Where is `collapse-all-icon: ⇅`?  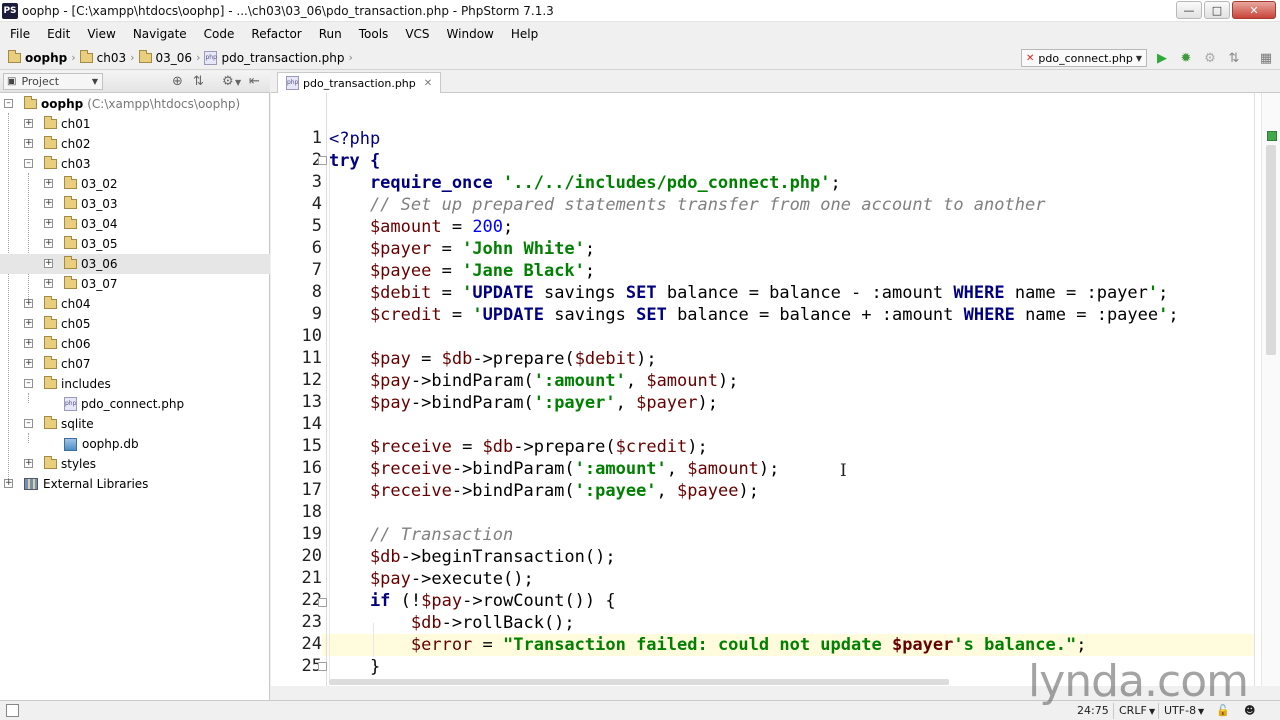 collapse-all-icon: ⇅ is located at coordinates (198, 81).